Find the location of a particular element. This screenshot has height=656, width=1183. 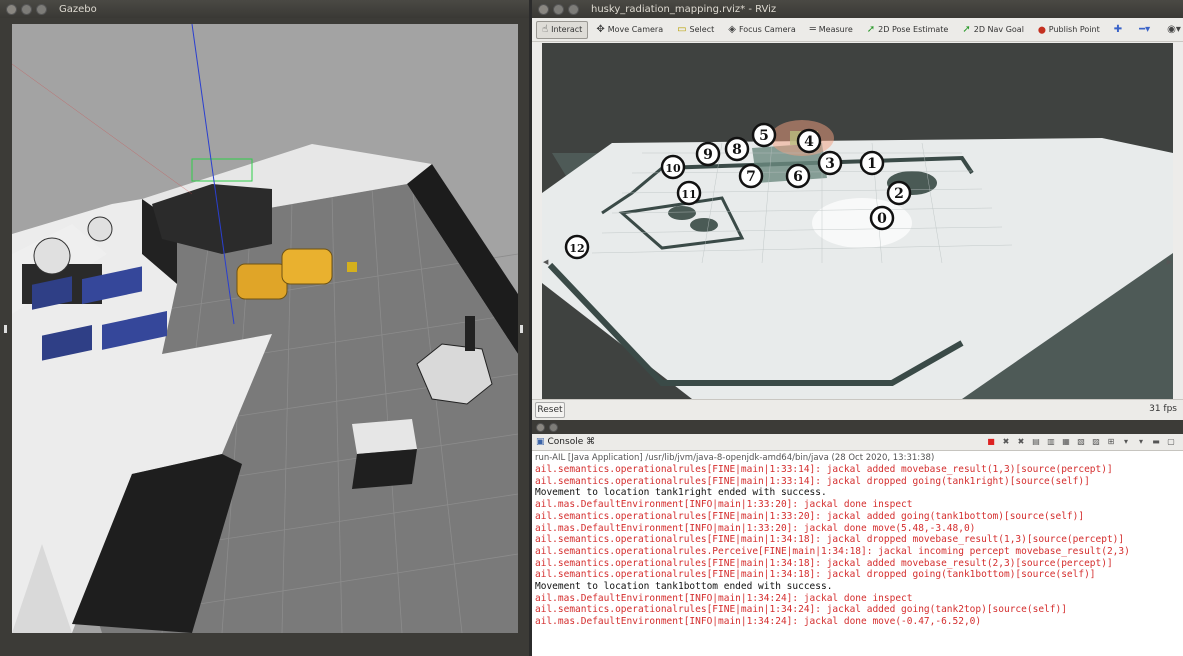

location-marker-label: 1 is located at coordinates (872, 164).